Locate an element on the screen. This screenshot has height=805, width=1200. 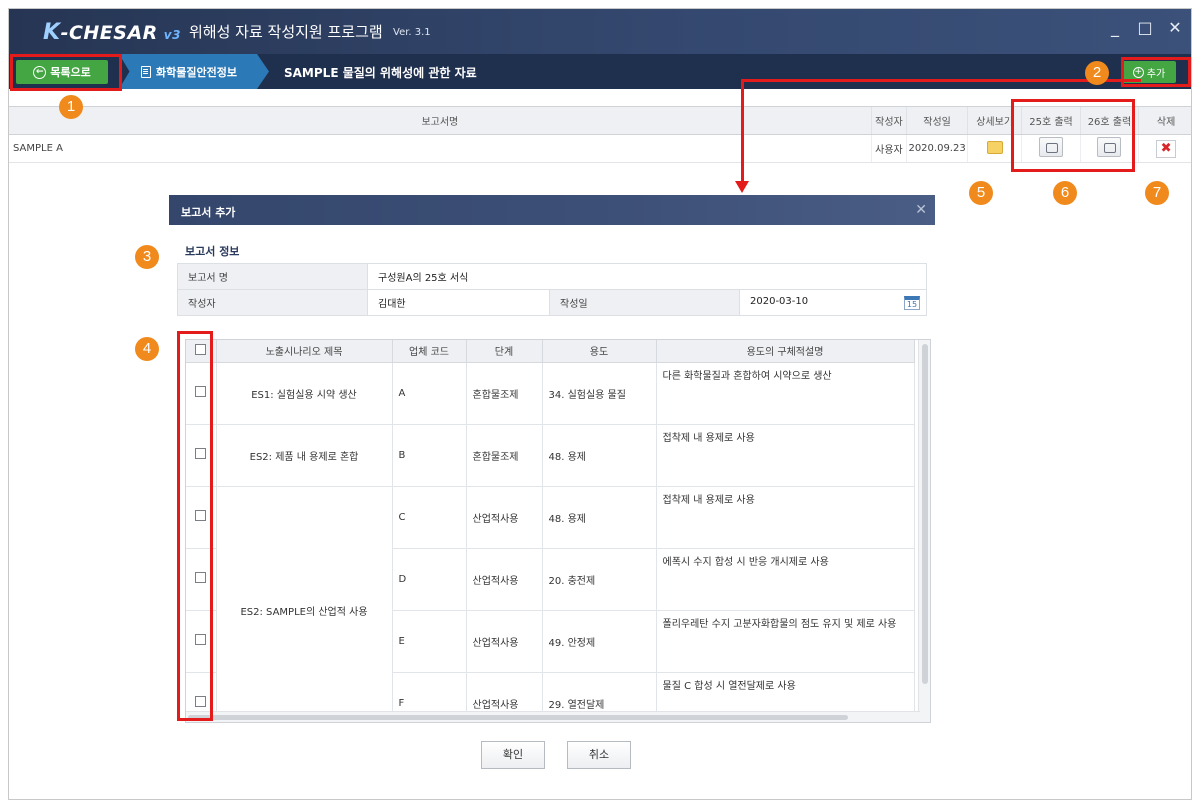
minimize-button: _ is located at coordinates (1115, 27).